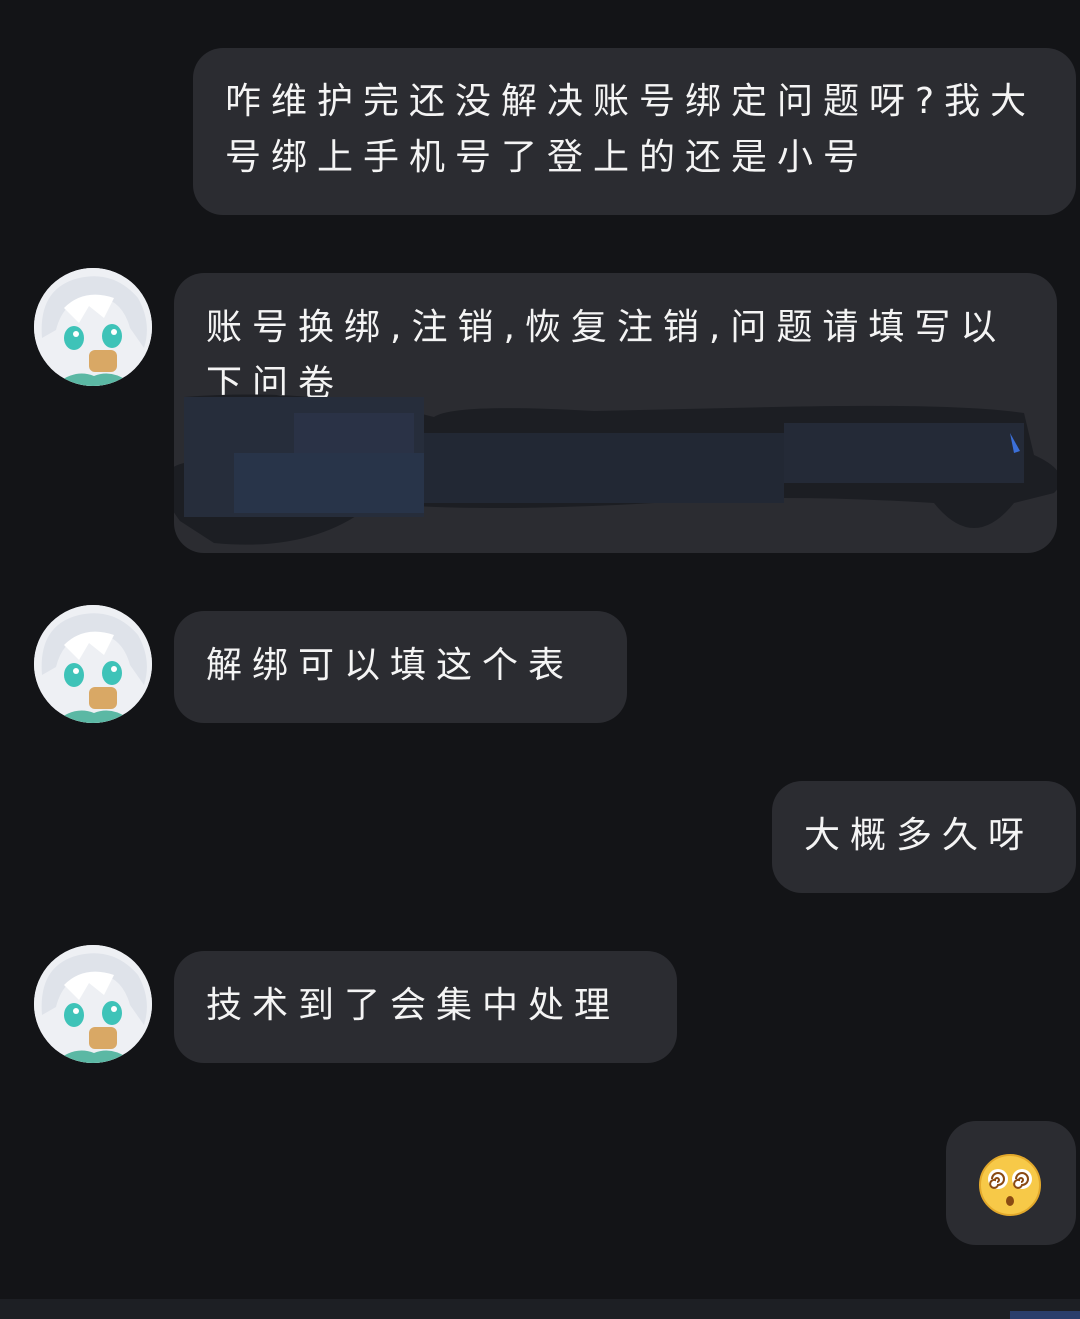 The width and height of the screenshot is (1080, 1319). What do you see at coordinates (606, 355) in the screenshot?
I see `message-text: 账号换绑,注销,恢复注销,问题请填写以下问卷` at bounding box center [606, 355].